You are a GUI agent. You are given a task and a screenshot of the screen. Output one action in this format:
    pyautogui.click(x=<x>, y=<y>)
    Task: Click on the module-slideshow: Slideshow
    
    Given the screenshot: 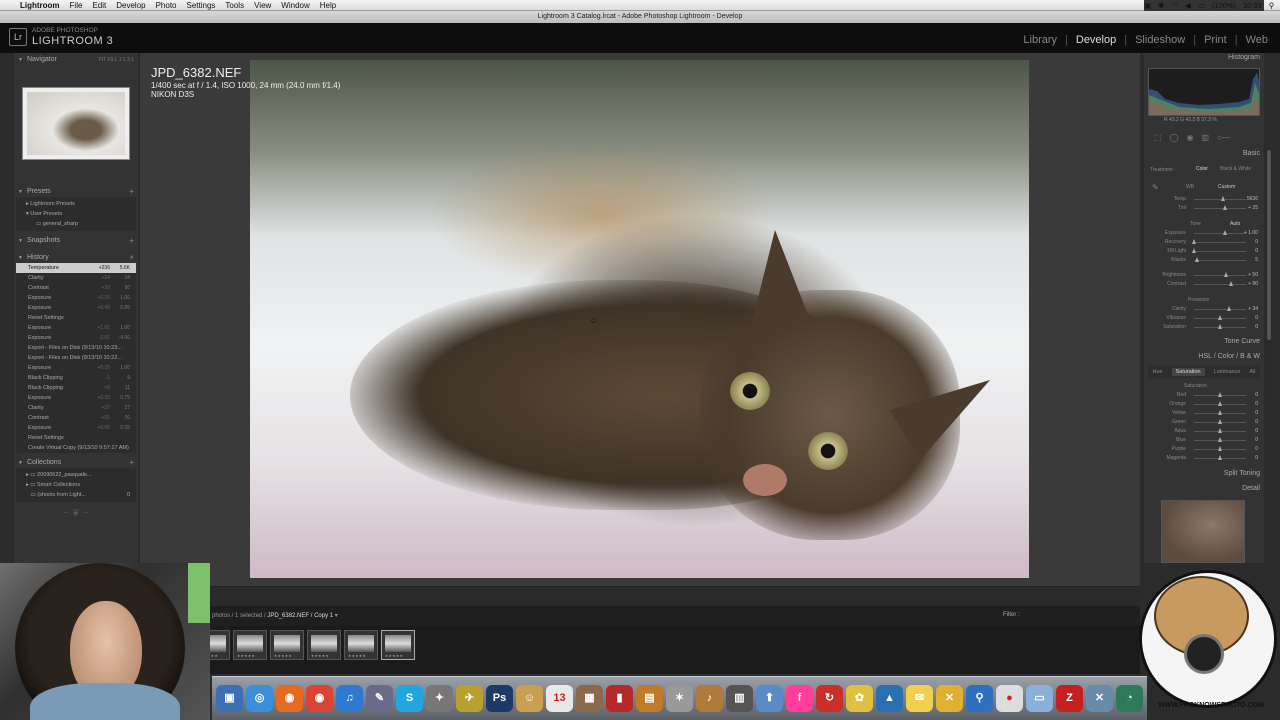 What is the action you would take?
    pyautogui.click(x=1160, y=40)
    